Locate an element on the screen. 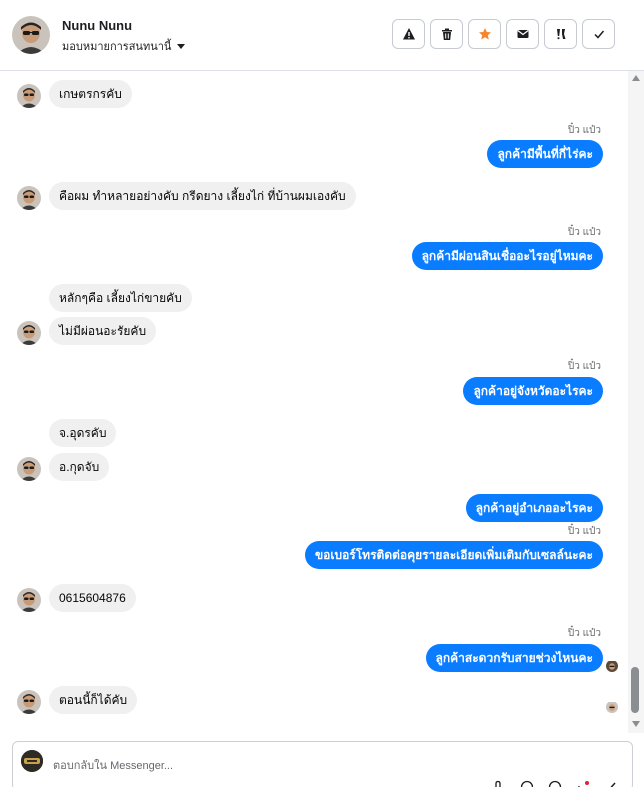 The height and width of the screenshot is (787, 644). incoming-message: จ.อุดรคับ is located at coordinates (83, 433).